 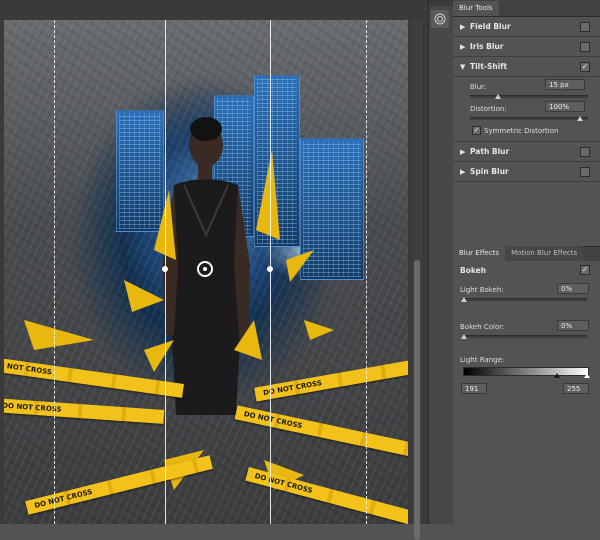 What do you see at coordinates (473, 270) in the screenshot?
I see `bokeh-title: Bokeh` at bounding box center [473, 270].